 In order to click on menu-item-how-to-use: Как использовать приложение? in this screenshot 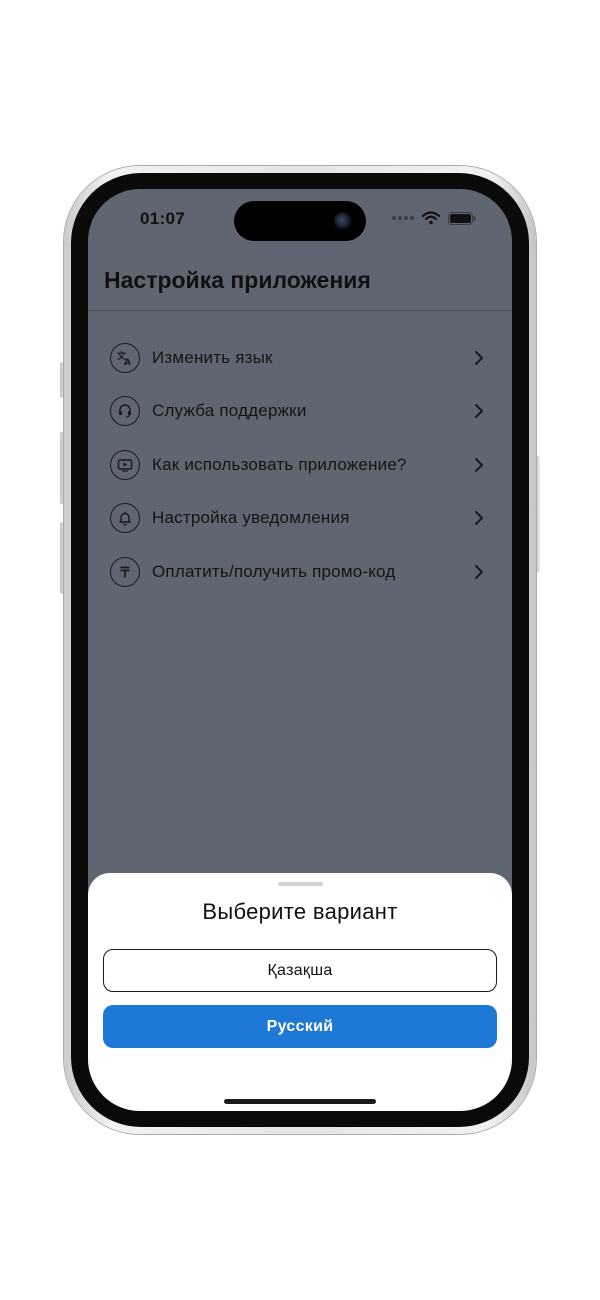, I will do `click(299, 465)`.